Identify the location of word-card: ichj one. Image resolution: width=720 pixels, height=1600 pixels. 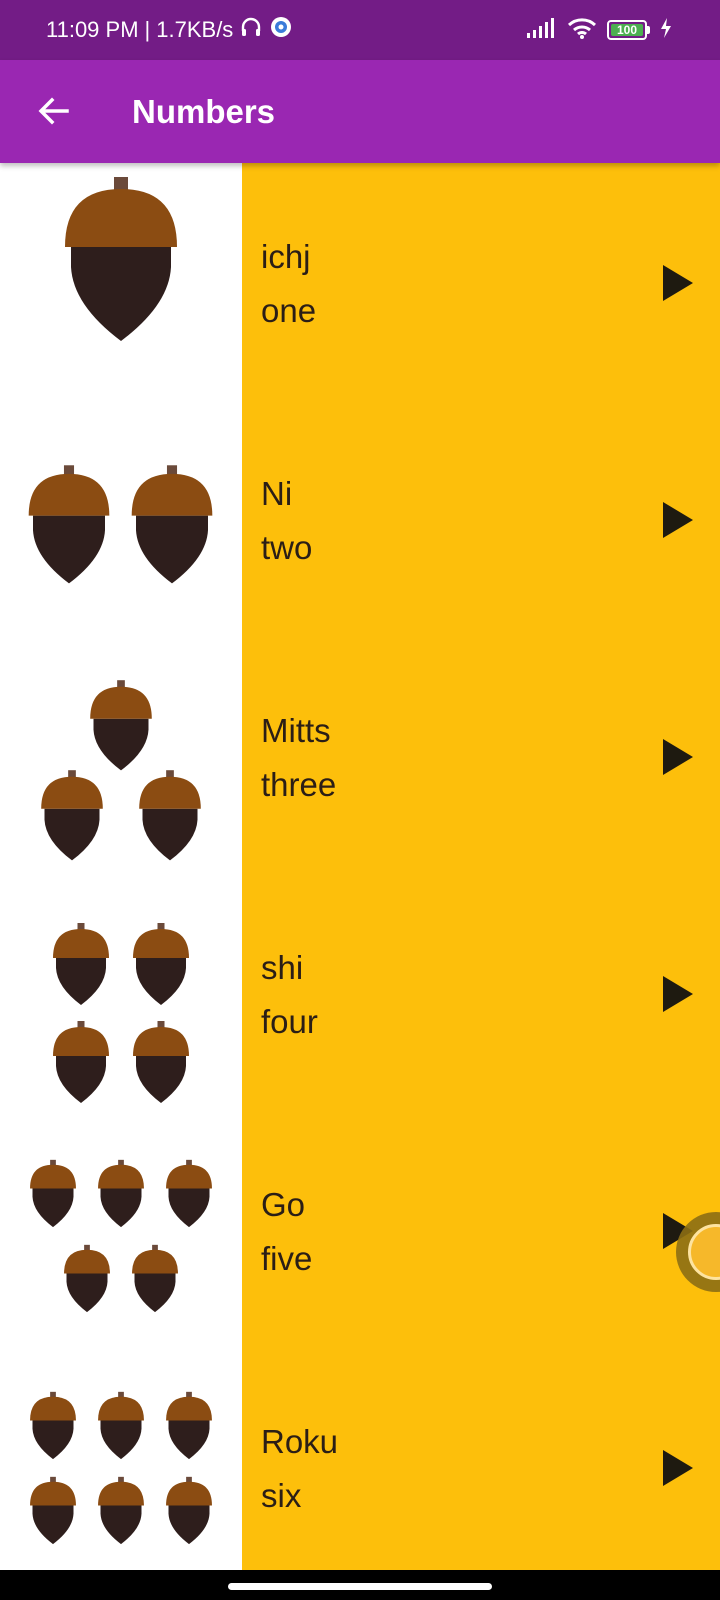
(481, 284).